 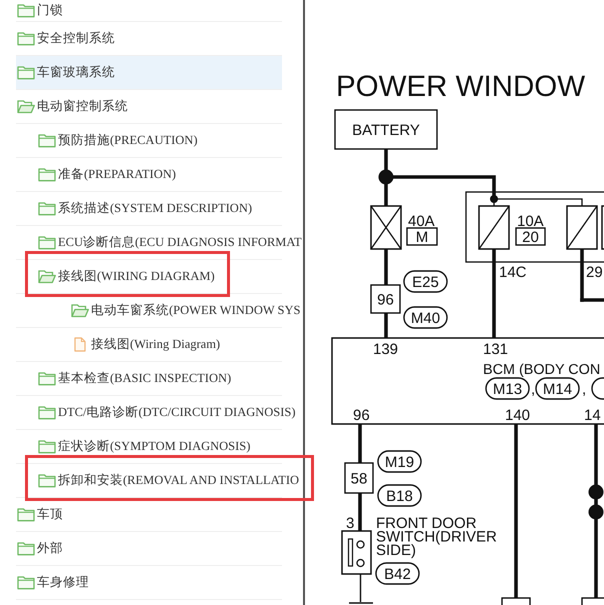 I want to click on connector-tag: M40, so click(x=425, y=317).